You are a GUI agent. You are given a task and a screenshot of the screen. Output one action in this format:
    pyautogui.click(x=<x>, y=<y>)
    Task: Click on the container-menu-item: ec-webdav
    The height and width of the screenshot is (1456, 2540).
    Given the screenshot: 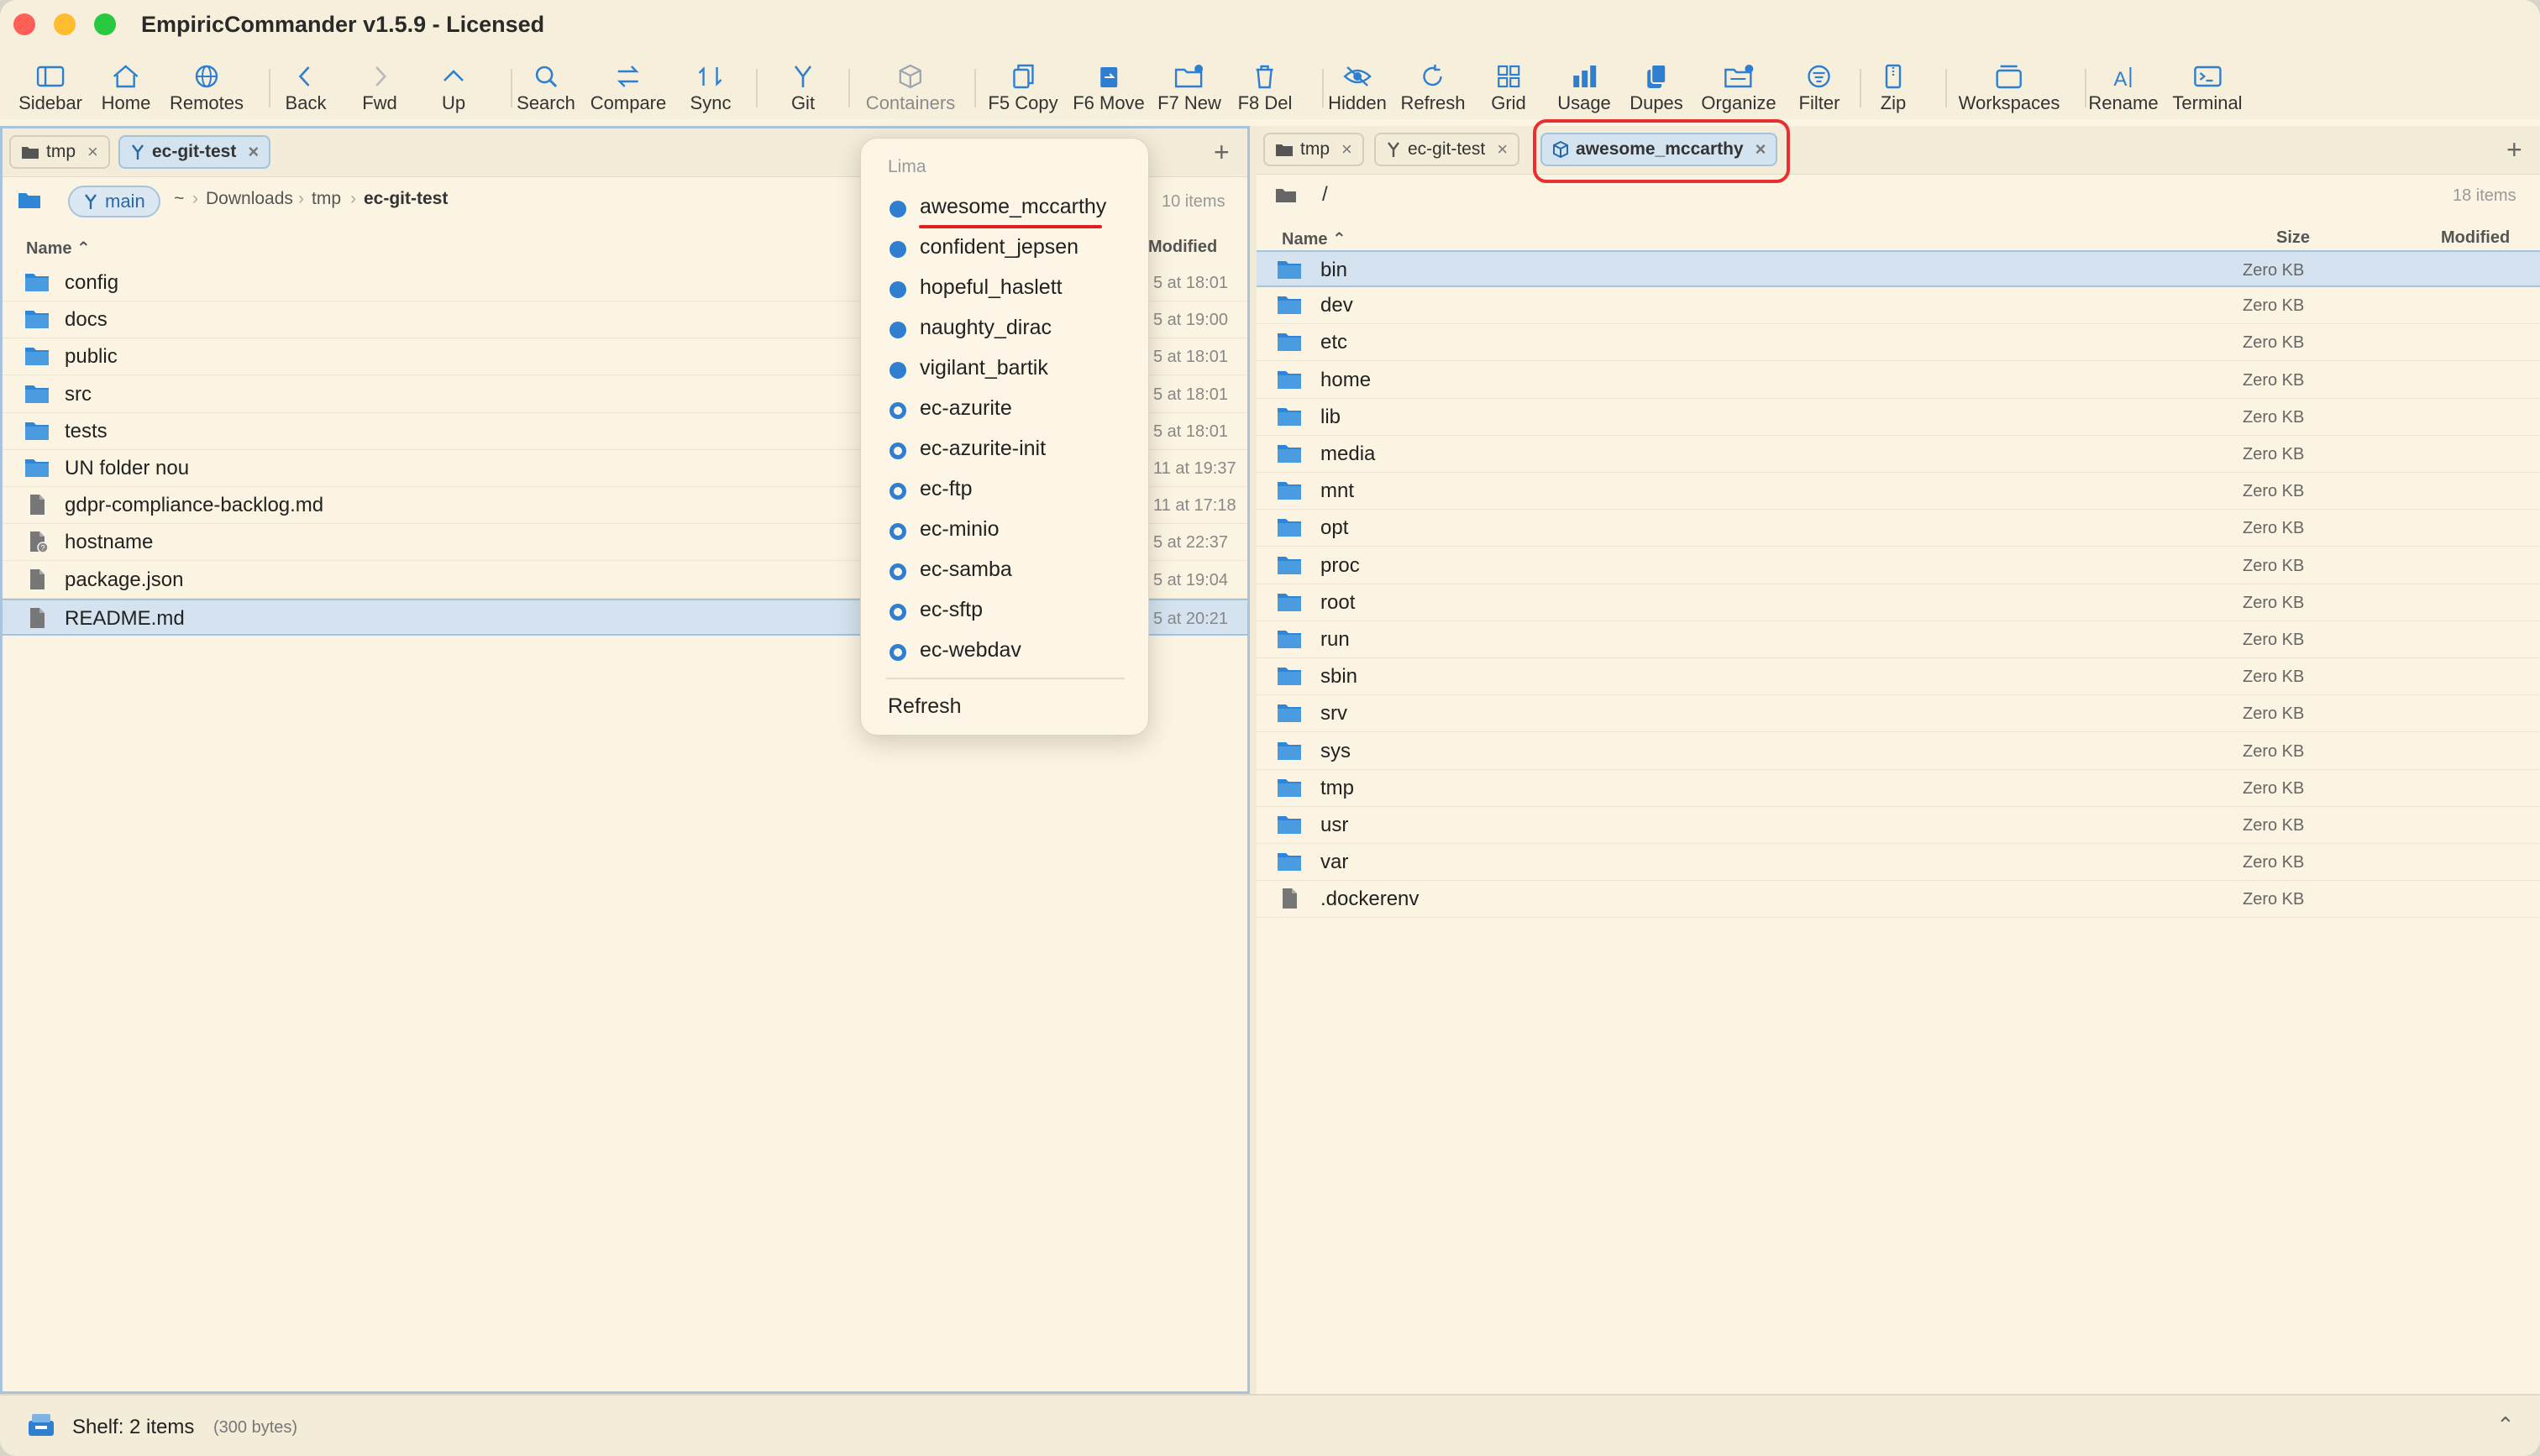 What is the action you would take?
    pyautogui.click(x=1004, y=651)
    